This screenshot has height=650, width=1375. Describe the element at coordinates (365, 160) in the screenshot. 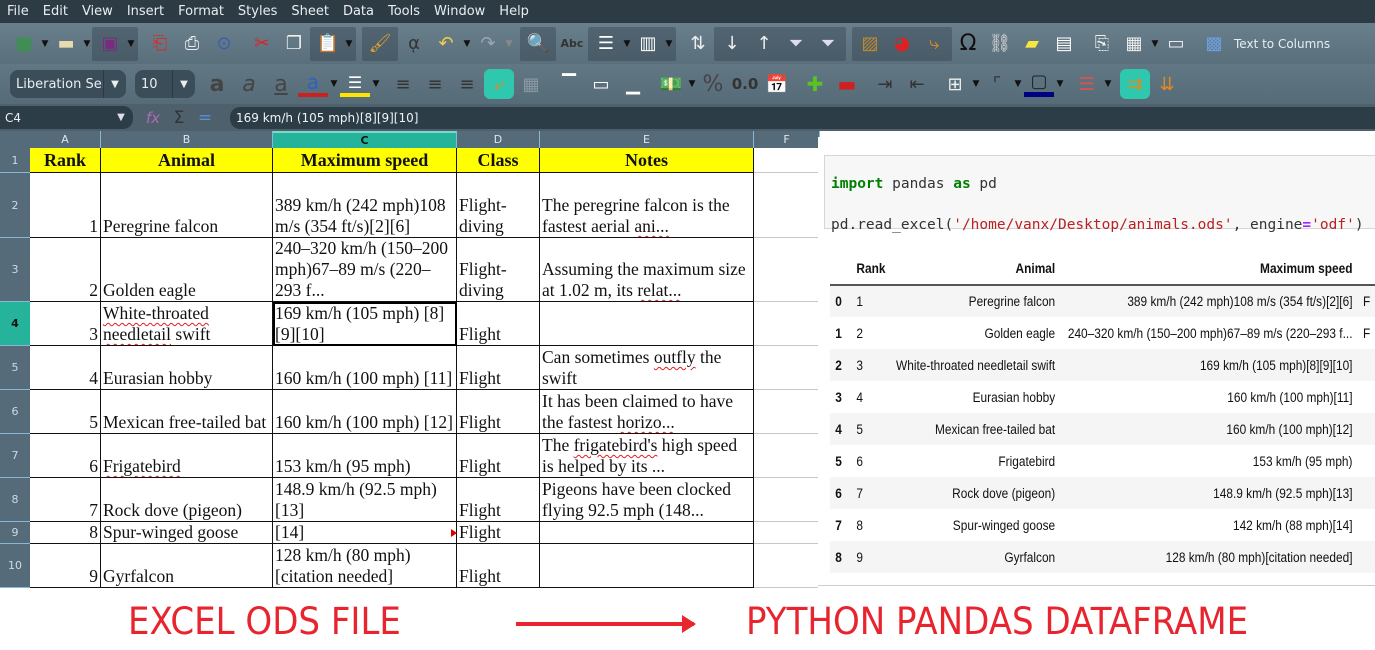

I see `header-cell-maximum-speed: Maximum speed` at that location.